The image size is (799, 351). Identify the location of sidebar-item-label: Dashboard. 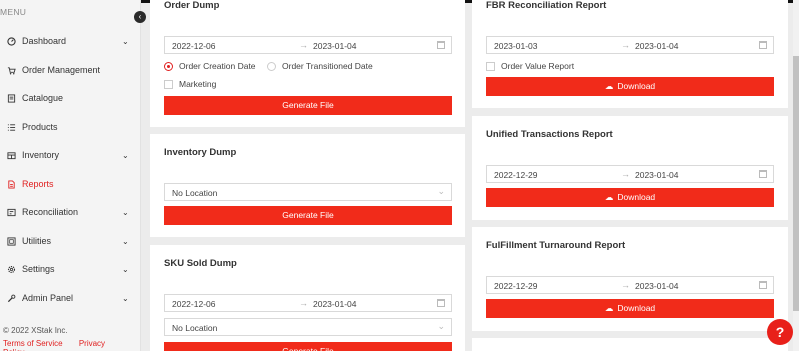
(44, 41).